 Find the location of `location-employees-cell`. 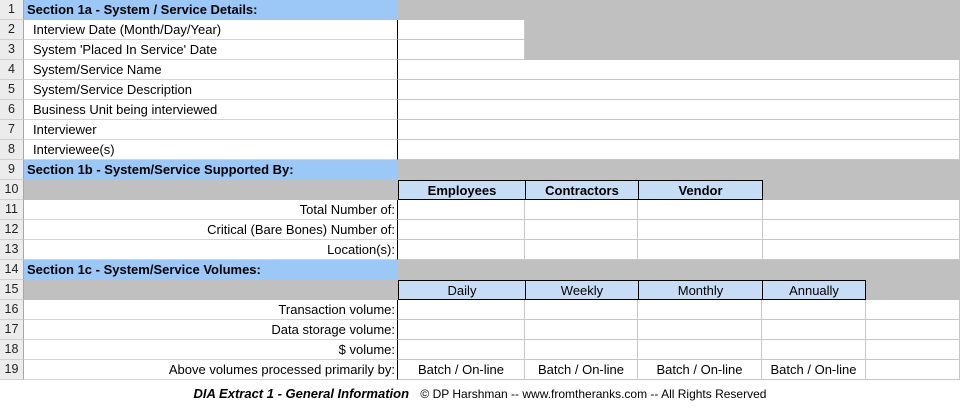

location-employees-cell is located at coordinates (461, 250).